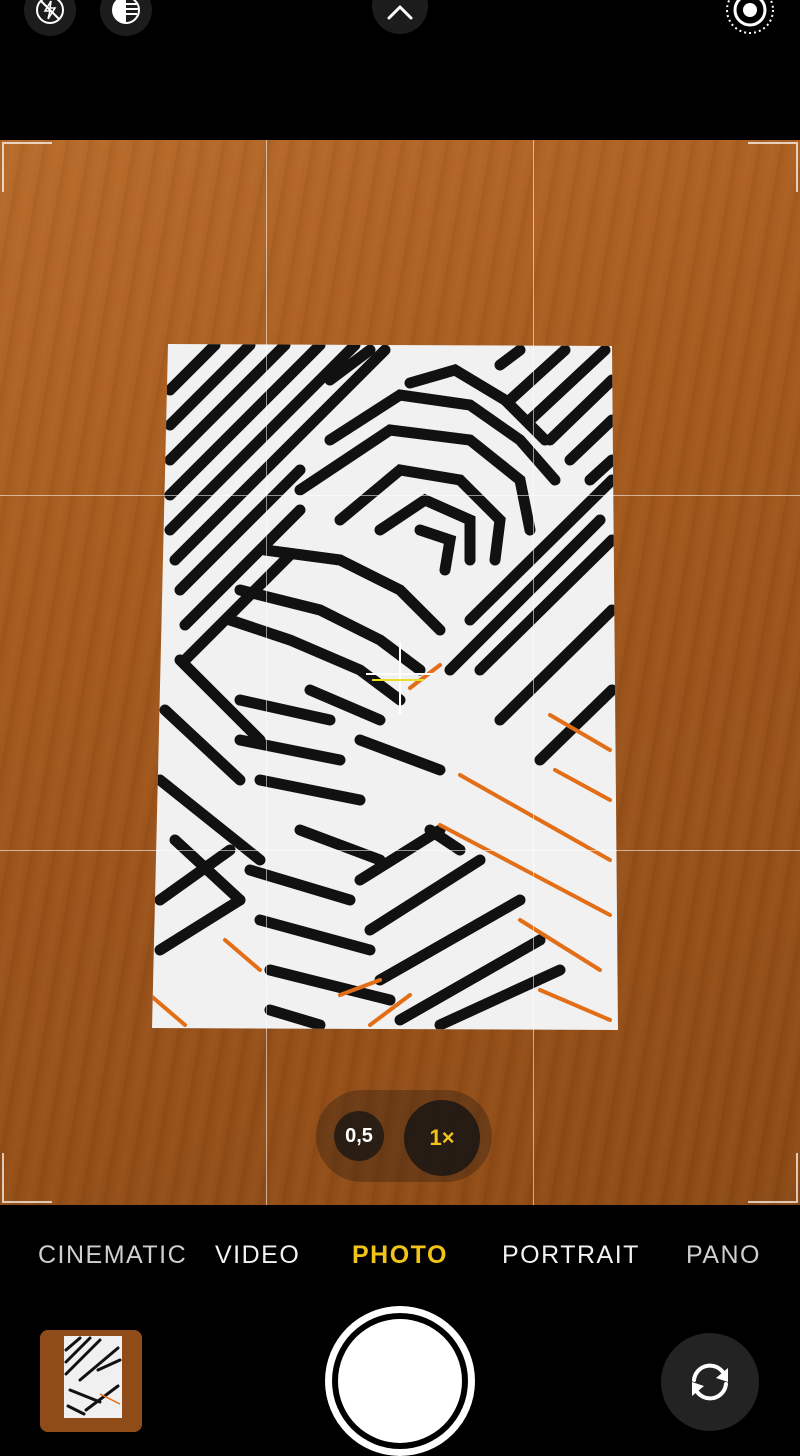 This screenshot has height=1456, width=800. Describe the element at coordinates (773, 167) in the screenshot. I see `frame-corner-top-right` at that location.